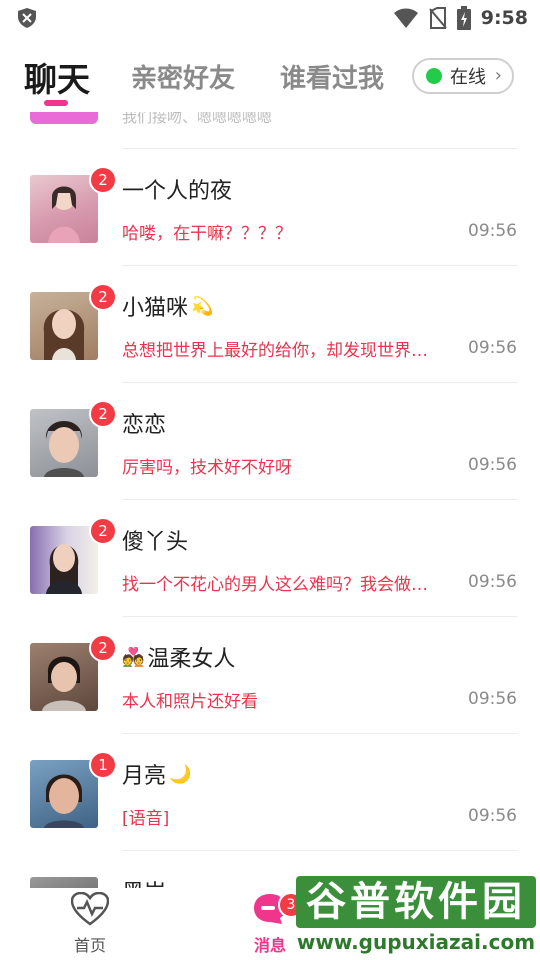 Image resolution: width=540 pixels, height=960 pixels. Describe the element at coordinates (207, 234) in the screenshot. I see `message-preview: 哈喽，在干嘛？？？？` at that location.